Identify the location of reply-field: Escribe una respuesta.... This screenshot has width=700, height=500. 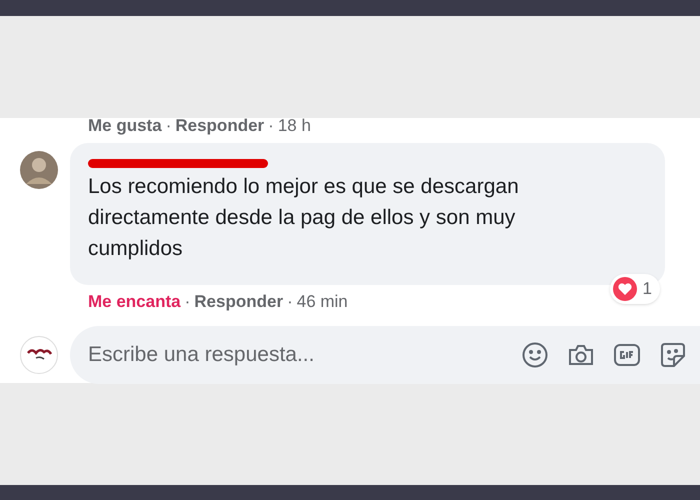
(385, 355).